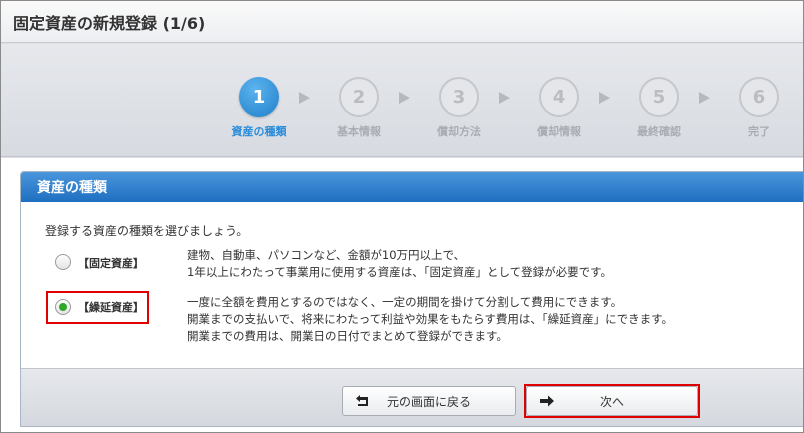  Describe the element at coordinates (109, 23) in the screenshot. I see `page-title: 固定資産の新規登録 (1/6)` at that location.